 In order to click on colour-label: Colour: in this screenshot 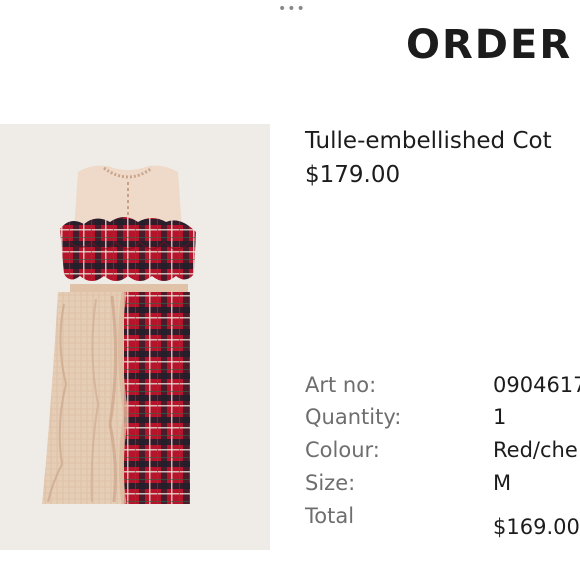, I will do `click(342, 450)`.